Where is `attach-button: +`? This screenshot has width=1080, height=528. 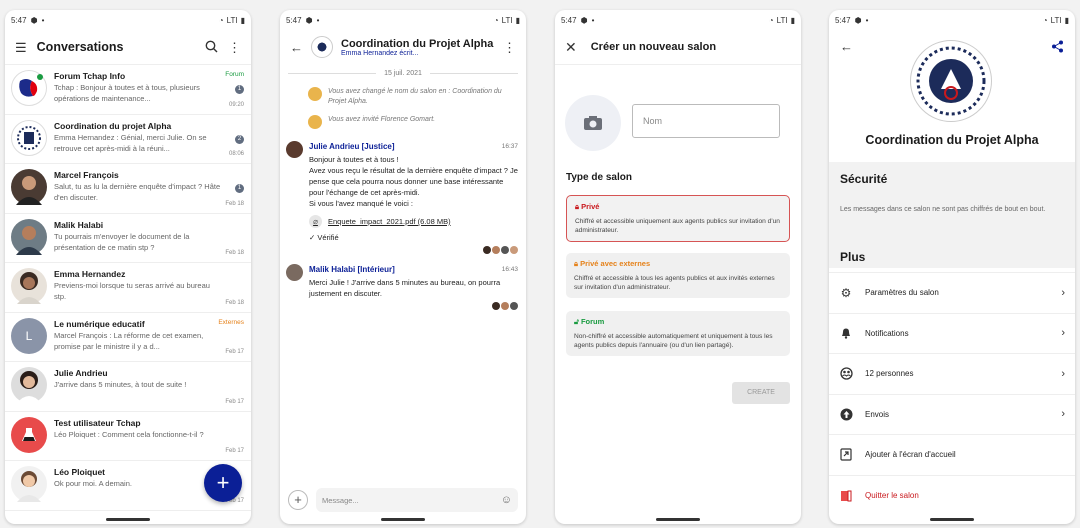
attach-button: + is located at coordinates (298, 500).